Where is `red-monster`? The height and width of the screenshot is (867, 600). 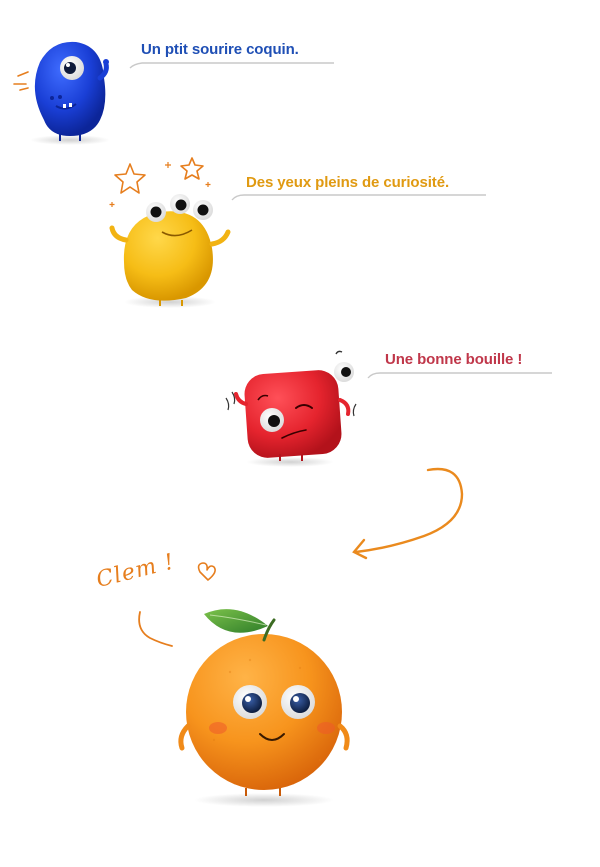
red-monster is located at coordinates (291, 408).